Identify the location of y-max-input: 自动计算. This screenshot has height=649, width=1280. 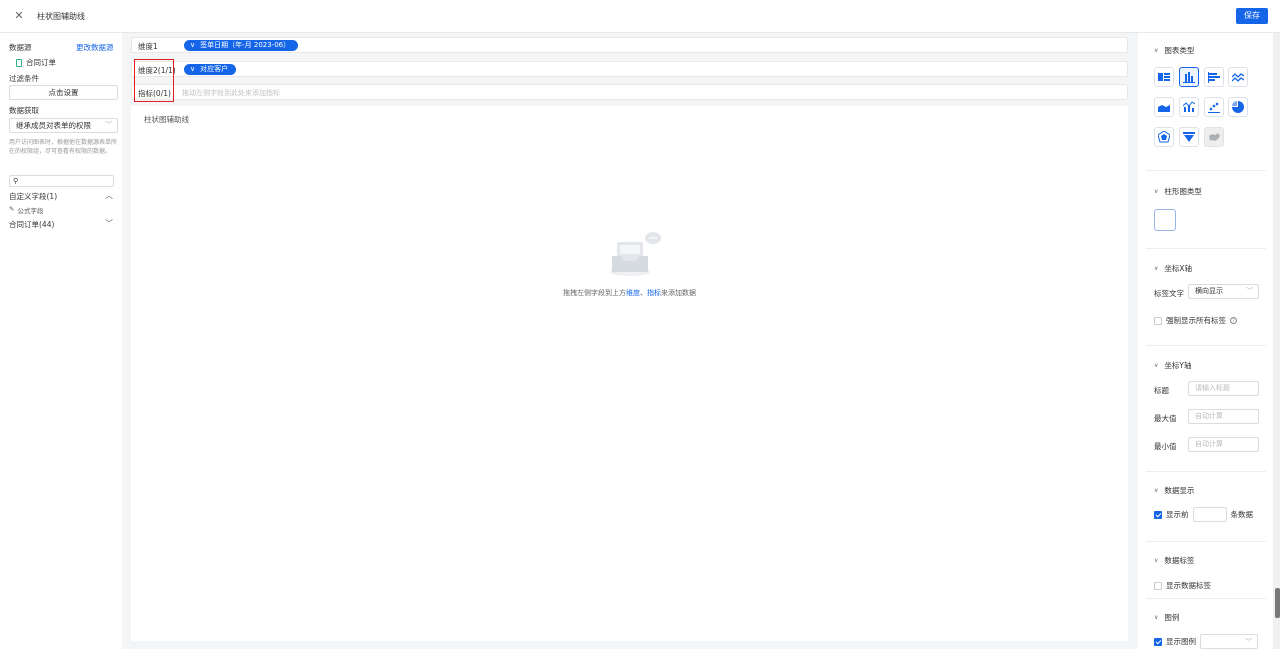
(1223, 416).